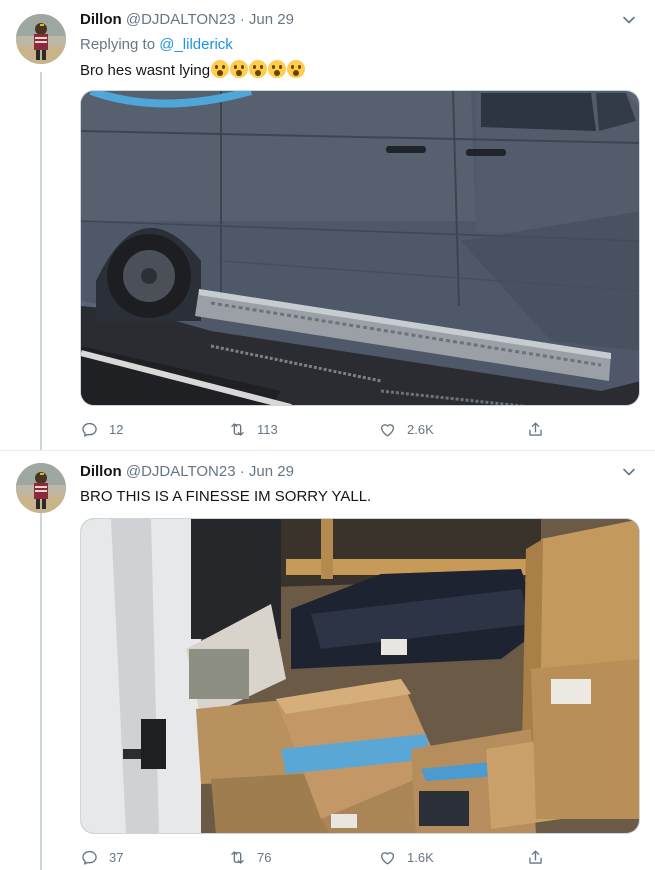 Image resolution: width=655 pixels, height=870 pixels. I want to click on tweet-text: Bro hes wasnt lying, so click(193, 70).